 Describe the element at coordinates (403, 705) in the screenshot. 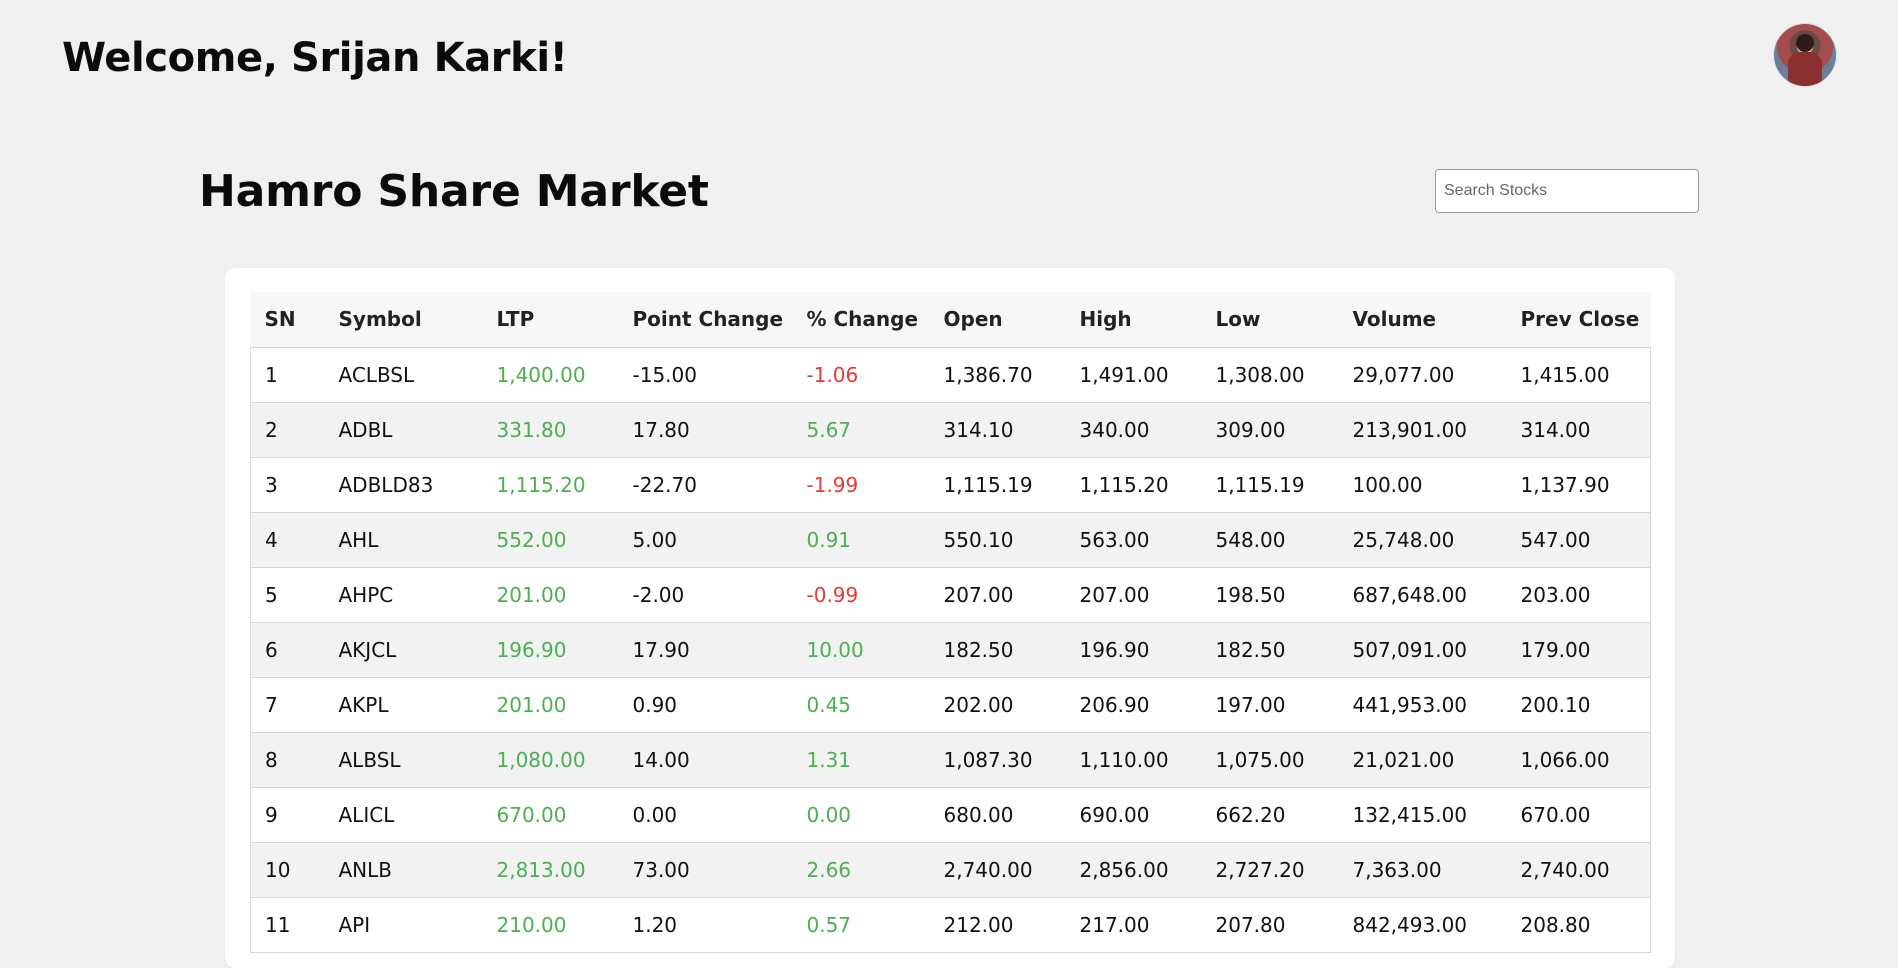

I see `symbol-cell: AKPL` at that location.